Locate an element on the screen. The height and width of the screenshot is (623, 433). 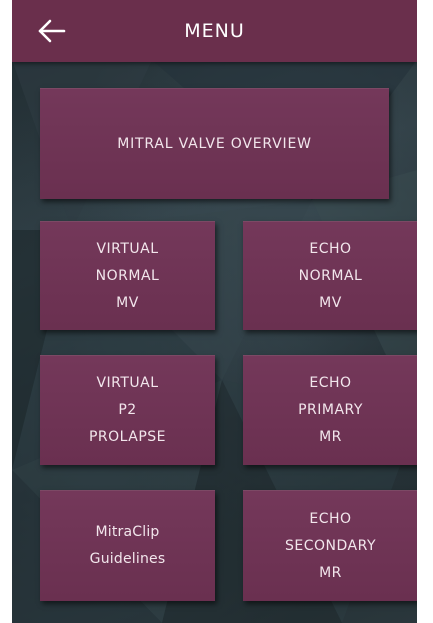
tile-label: MITRAL VALVE OVERVIEW is located at coordinates (214, 143).